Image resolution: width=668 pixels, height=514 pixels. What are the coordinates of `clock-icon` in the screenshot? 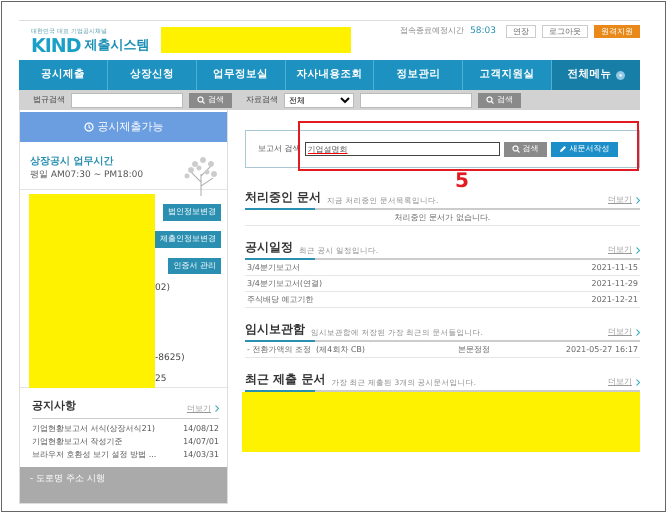 It's located at (89, 127).